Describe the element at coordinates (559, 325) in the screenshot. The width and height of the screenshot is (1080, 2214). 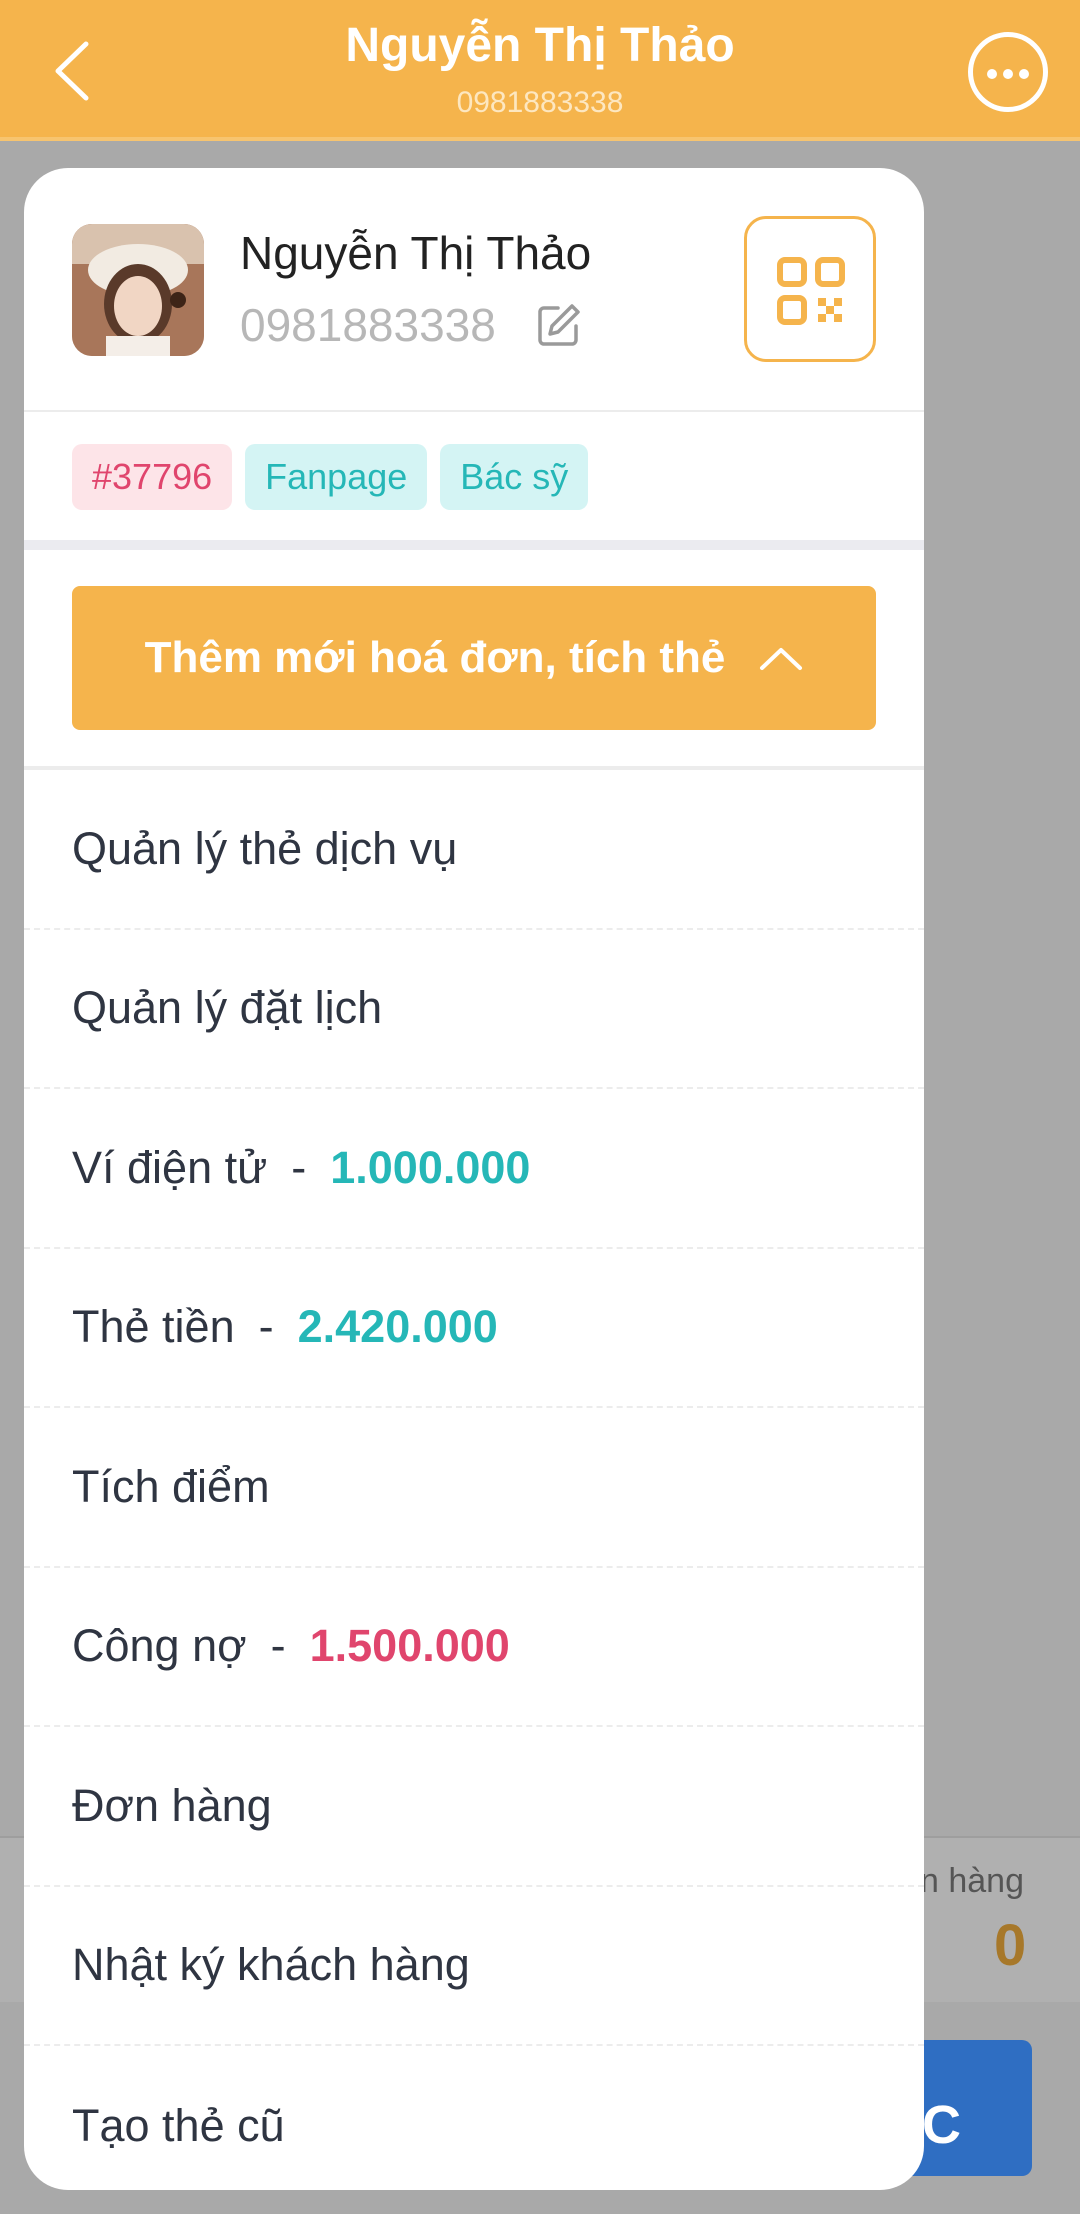
I see `edit-icon` at that location.